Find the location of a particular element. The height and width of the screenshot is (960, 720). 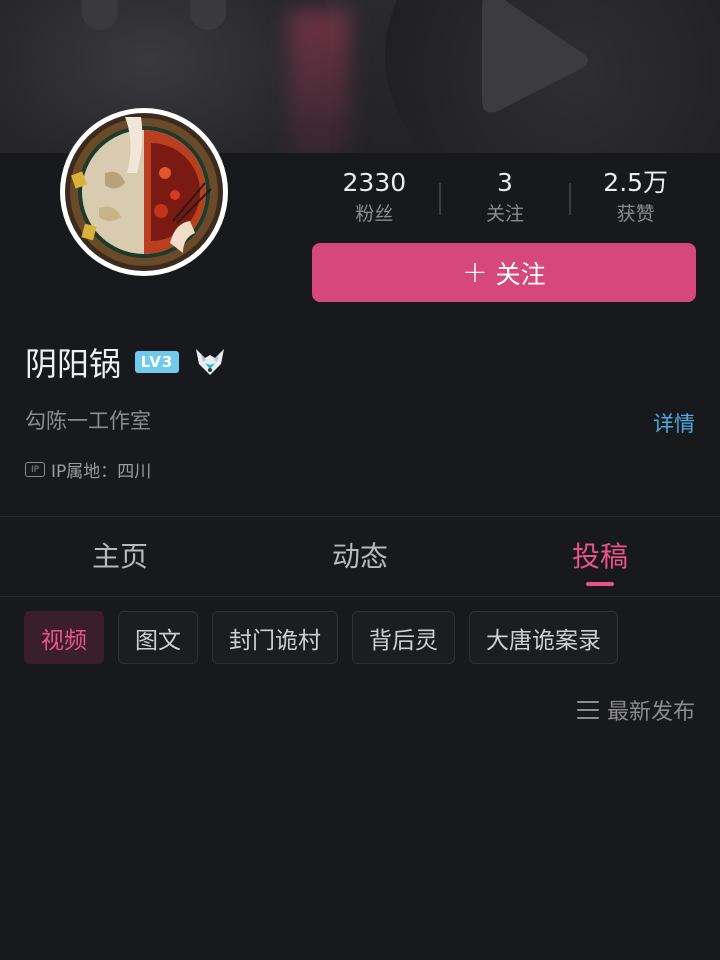

ip-icon: IP is located at coordinates (35, 469).